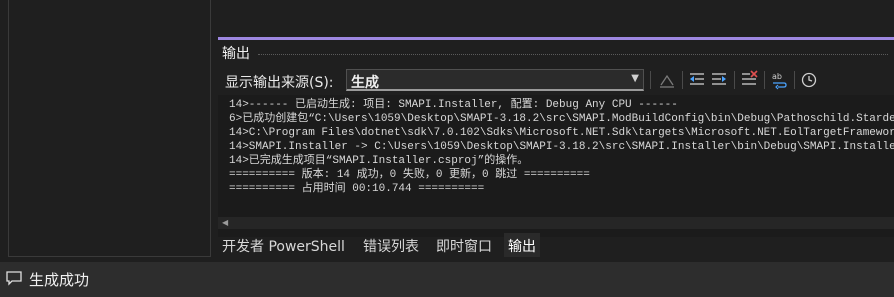 Image resolution: width=894 pixels, height=297 pixels. What do you see at coordinates (667, 80) in the screenshot?
I see `find-message-icon` at bounding box center [667, 80].